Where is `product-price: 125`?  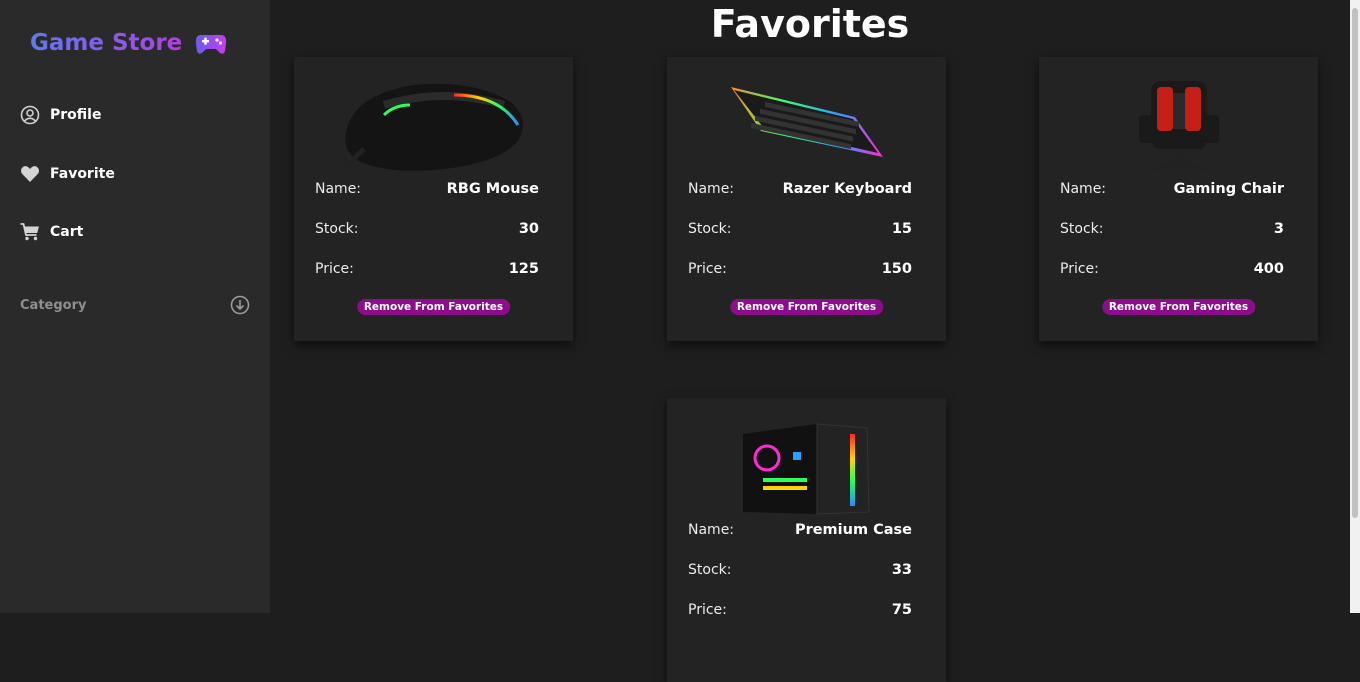
product-price: 125 is located at coordinates (523, 269).